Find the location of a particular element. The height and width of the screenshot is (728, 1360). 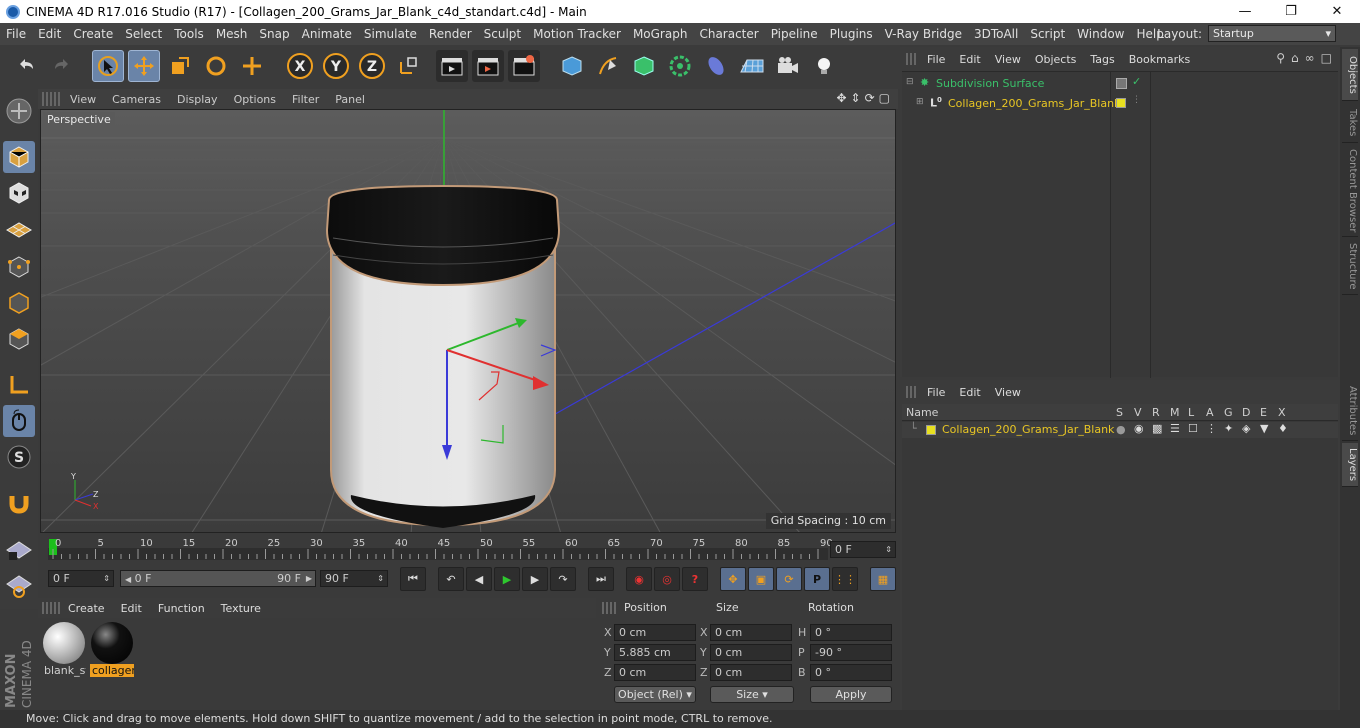

menu-render: Render is located at coordinates (450, 34).